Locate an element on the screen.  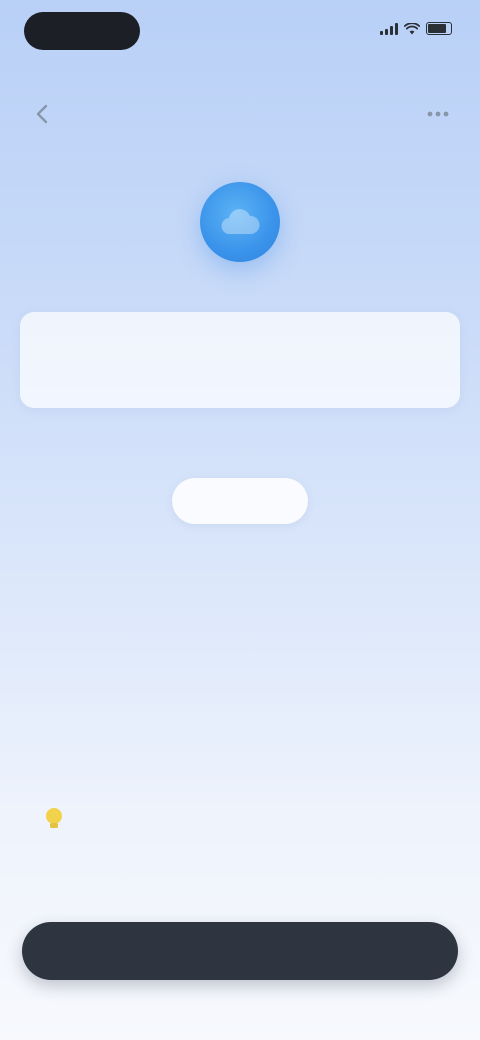
tip-section is located at coordinates (241, 845).